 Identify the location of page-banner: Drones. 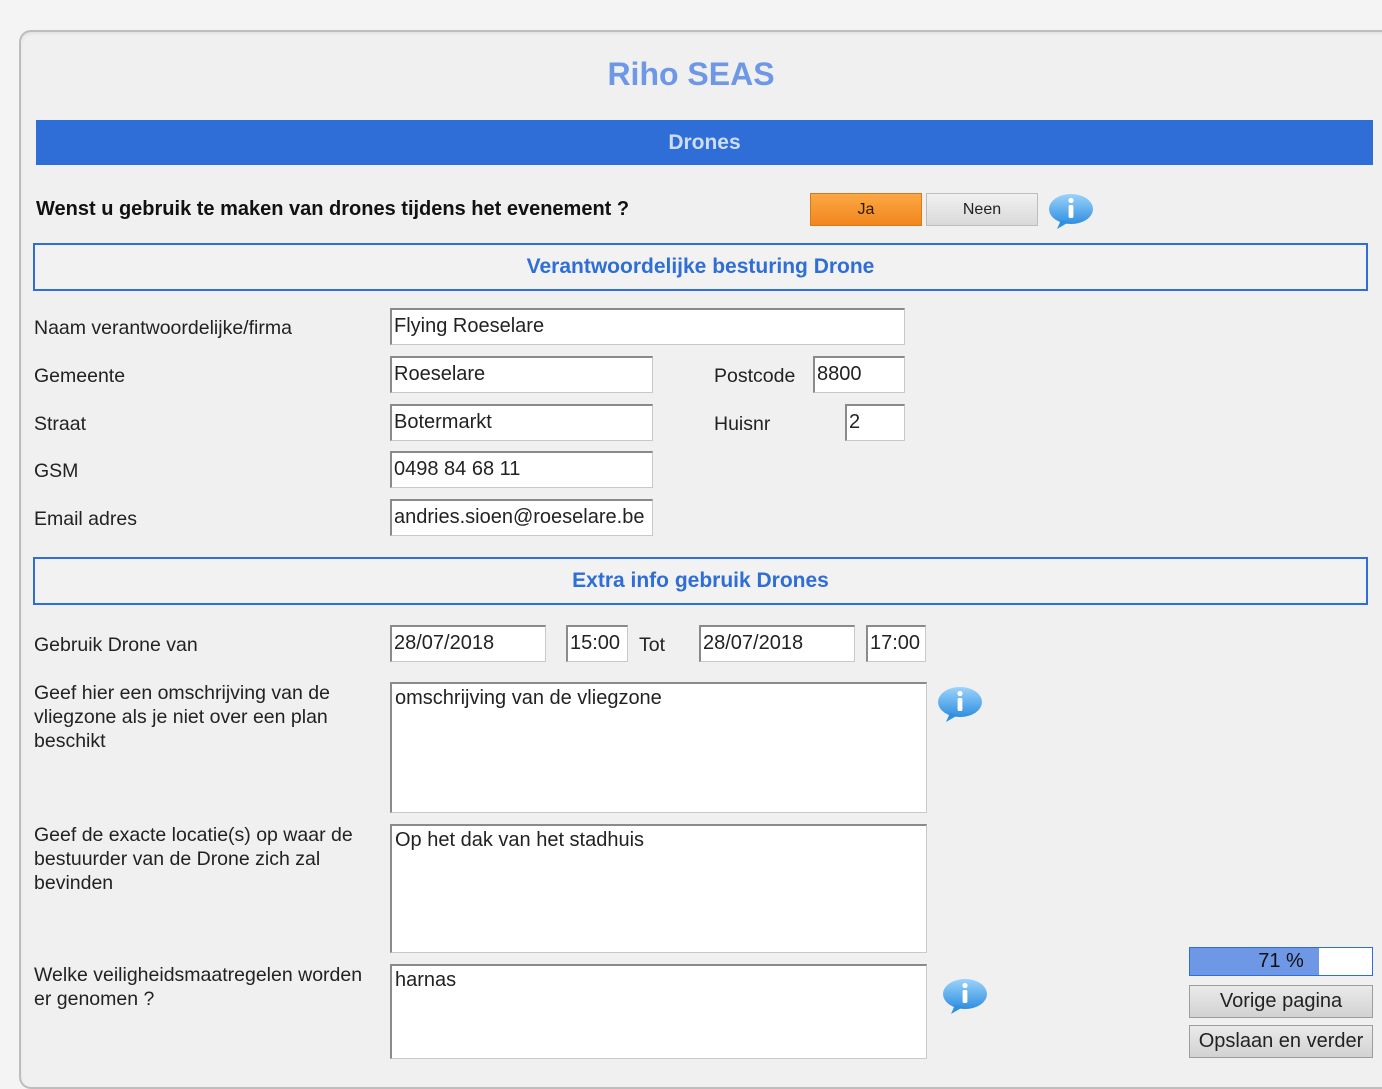
(704, 142).